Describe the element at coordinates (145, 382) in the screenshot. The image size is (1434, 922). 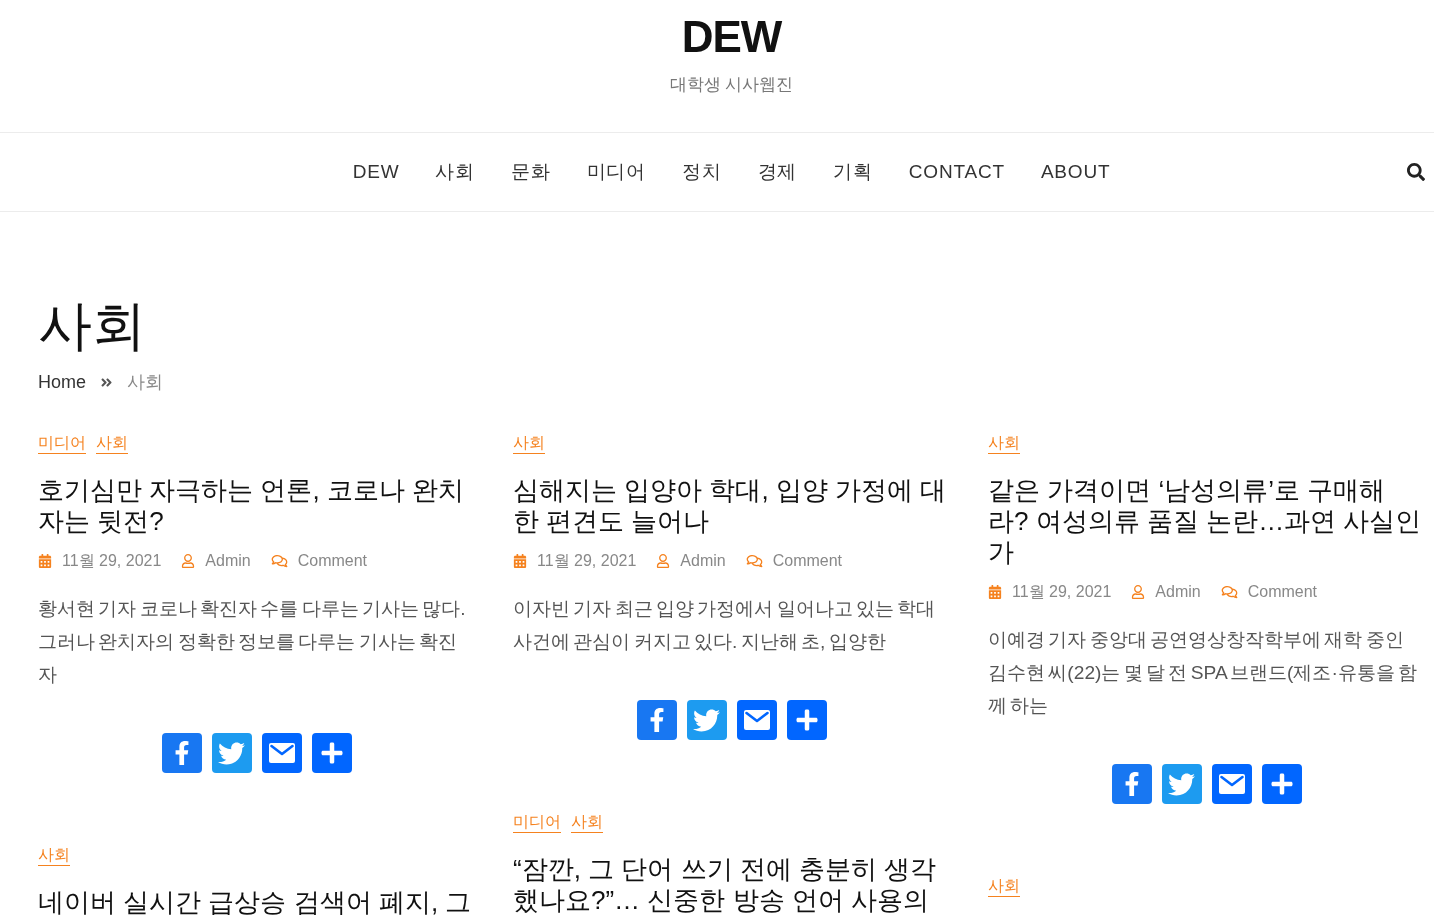
I see `breadcrumb-current: 사회` at that location.